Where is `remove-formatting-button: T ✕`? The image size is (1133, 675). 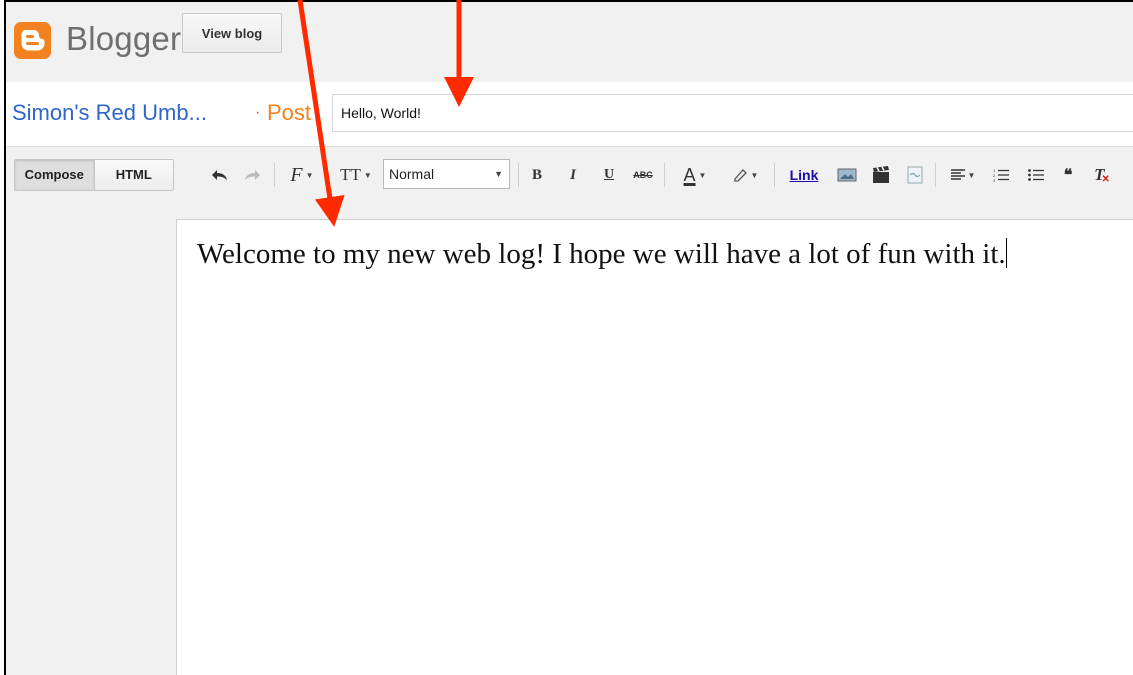 remove-formatting-button: T ✕ is located at coordinates (1102, 175).